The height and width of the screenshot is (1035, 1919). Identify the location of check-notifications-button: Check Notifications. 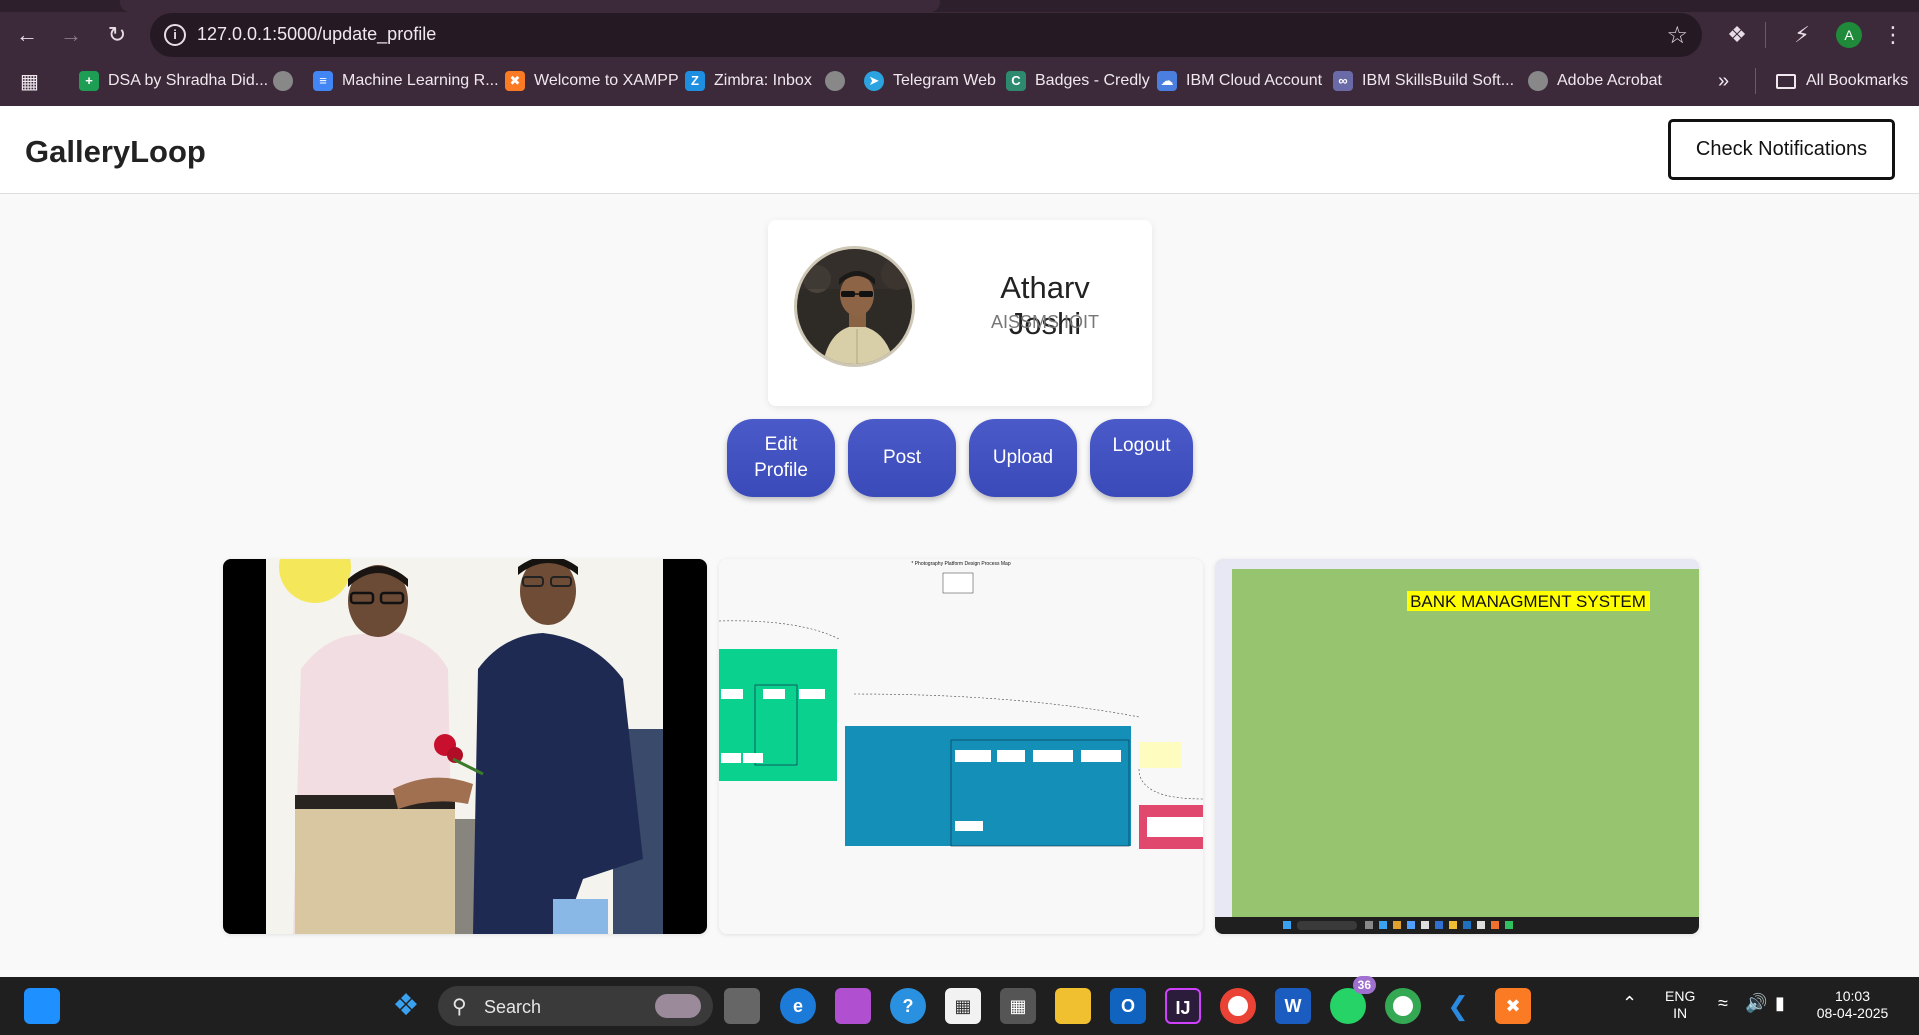
(1781, 149).